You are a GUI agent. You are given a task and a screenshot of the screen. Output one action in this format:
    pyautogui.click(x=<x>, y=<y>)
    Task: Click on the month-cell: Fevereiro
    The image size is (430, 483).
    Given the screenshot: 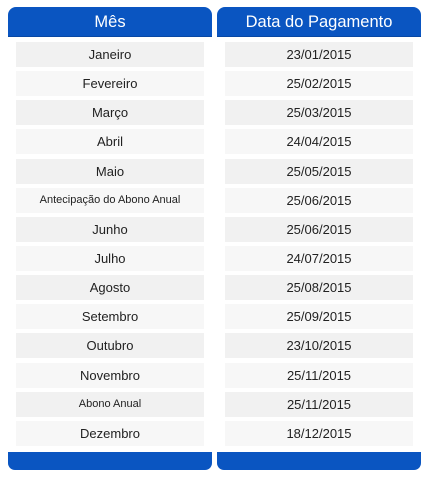 What is the action you would take?
    pyautogui.click(x=110, y=84)
    